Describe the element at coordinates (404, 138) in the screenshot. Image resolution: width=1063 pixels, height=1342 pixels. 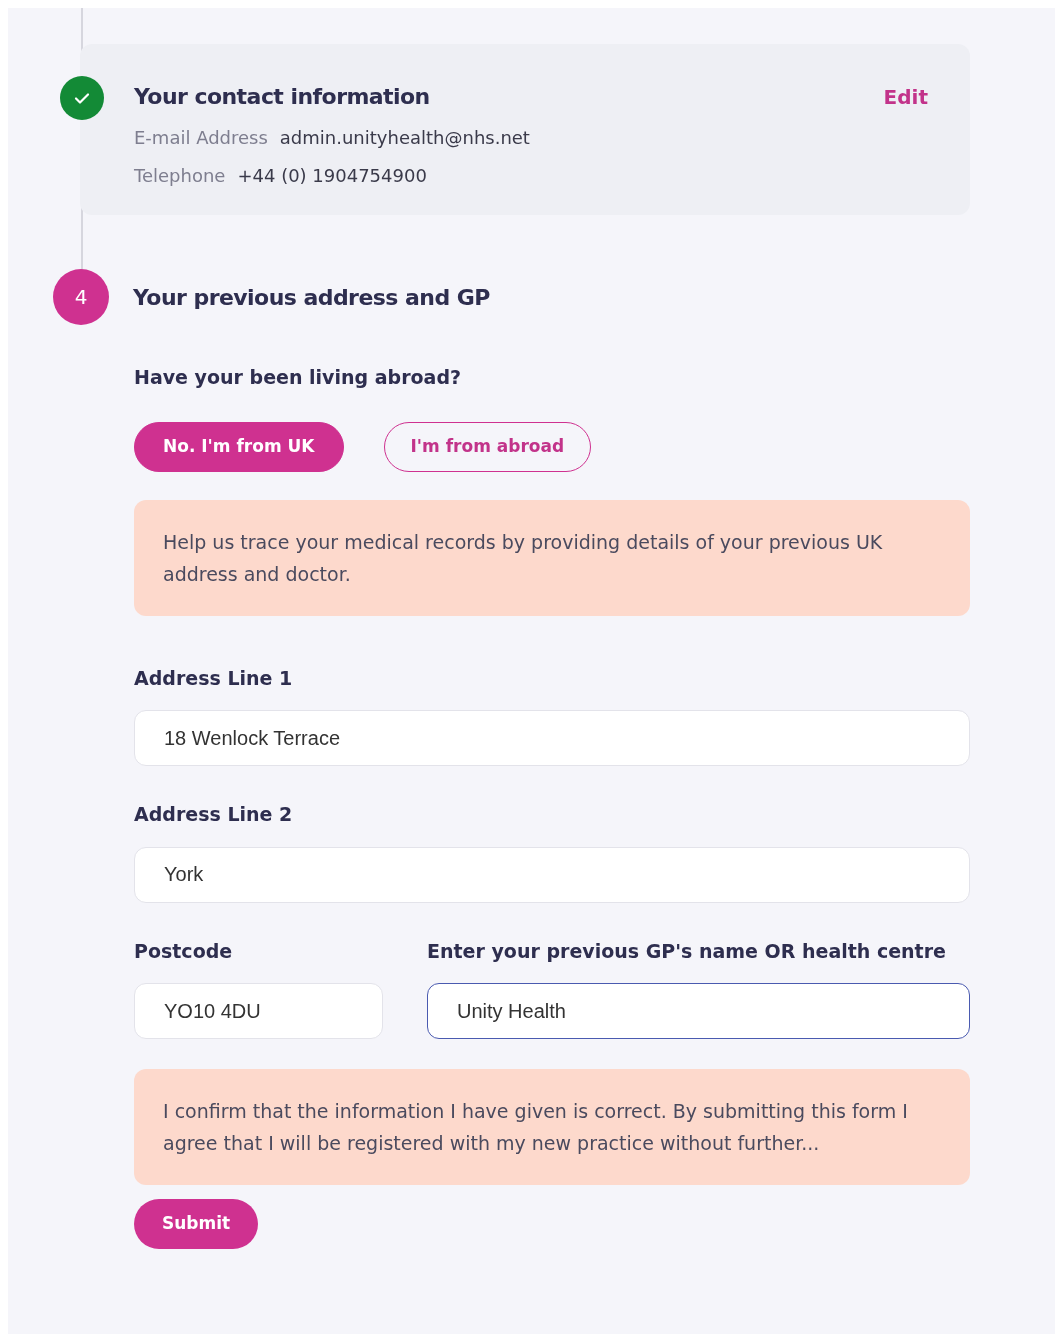
I see `detail-value: admin.unityhealth@nhs.net` at that location.